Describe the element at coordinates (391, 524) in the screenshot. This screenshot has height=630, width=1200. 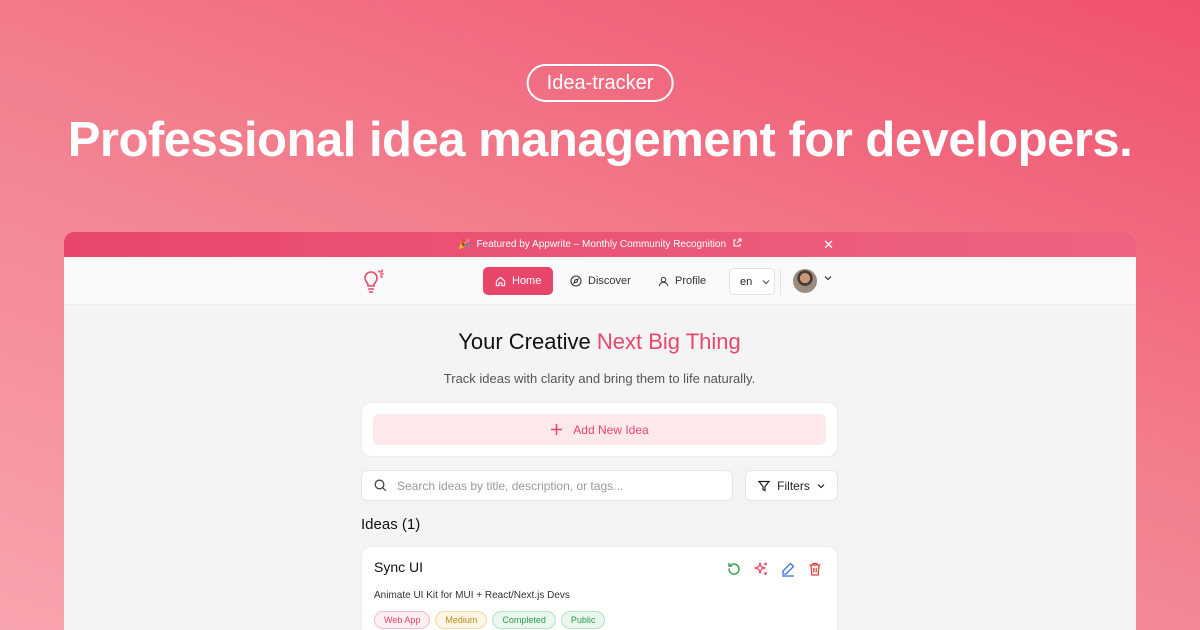
I see `ideas-heading: Ideas (1)` at that location.